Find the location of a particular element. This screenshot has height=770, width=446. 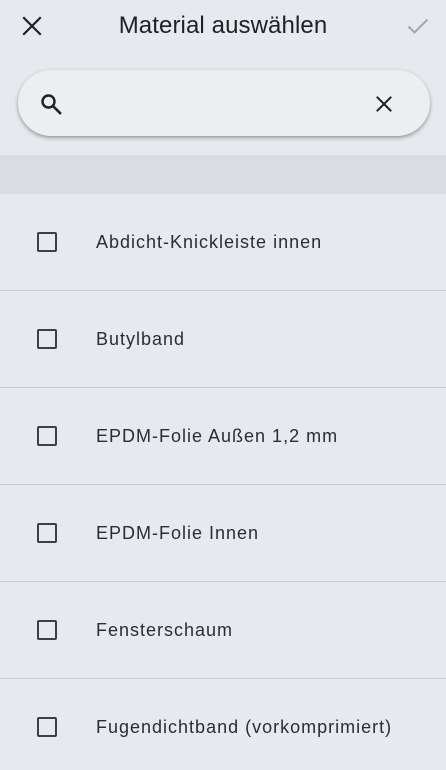

page-title: Material auswählen is located at coordinates (223, 25).